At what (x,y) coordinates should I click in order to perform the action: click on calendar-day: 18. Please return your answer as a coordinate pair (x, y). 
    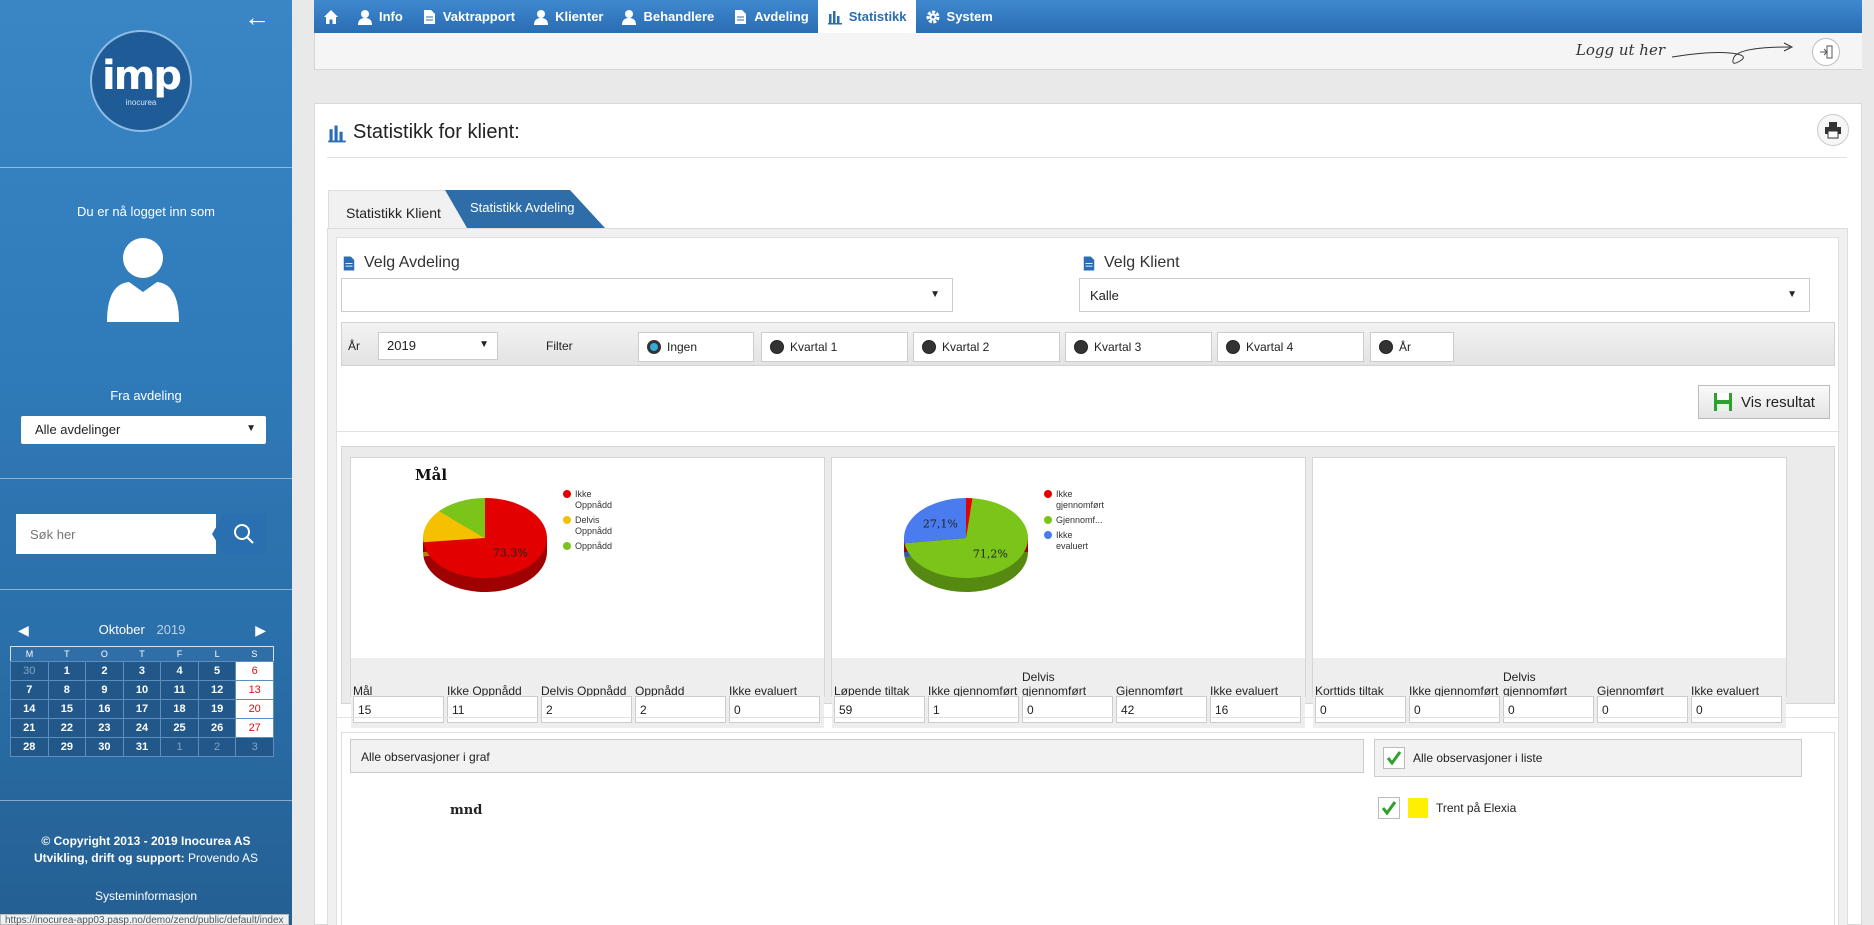
    Looking at the image, I should click on (179, 709).